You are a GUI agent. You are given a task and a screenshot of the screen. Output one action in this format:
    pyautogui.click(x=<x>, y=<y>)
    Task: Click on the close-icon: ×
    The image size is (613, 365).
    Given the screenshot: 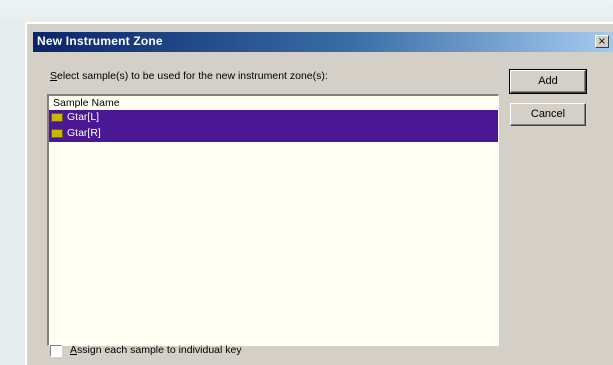 What is the action you would take?
    pyautogui.click(x=602, y=41)
    